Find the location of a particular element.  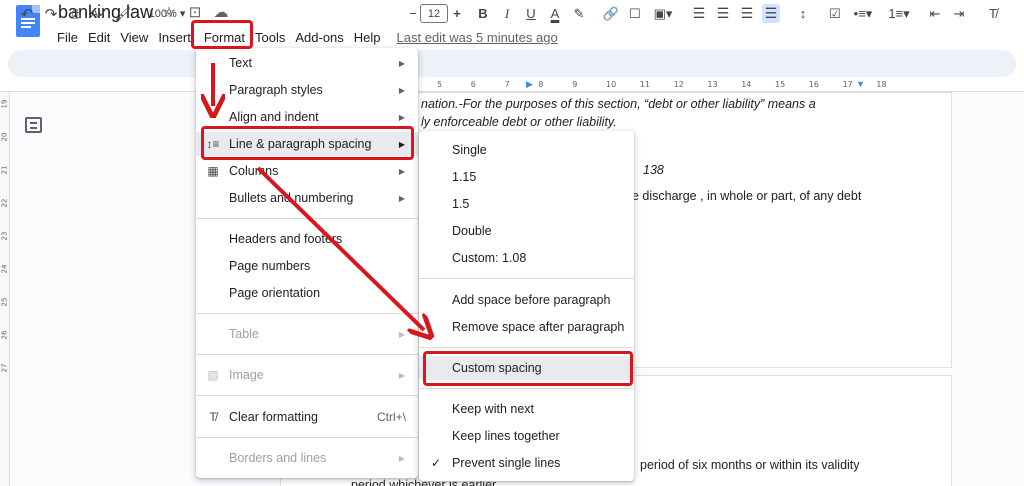

bold-button: B is located at coordinates (483, 13).